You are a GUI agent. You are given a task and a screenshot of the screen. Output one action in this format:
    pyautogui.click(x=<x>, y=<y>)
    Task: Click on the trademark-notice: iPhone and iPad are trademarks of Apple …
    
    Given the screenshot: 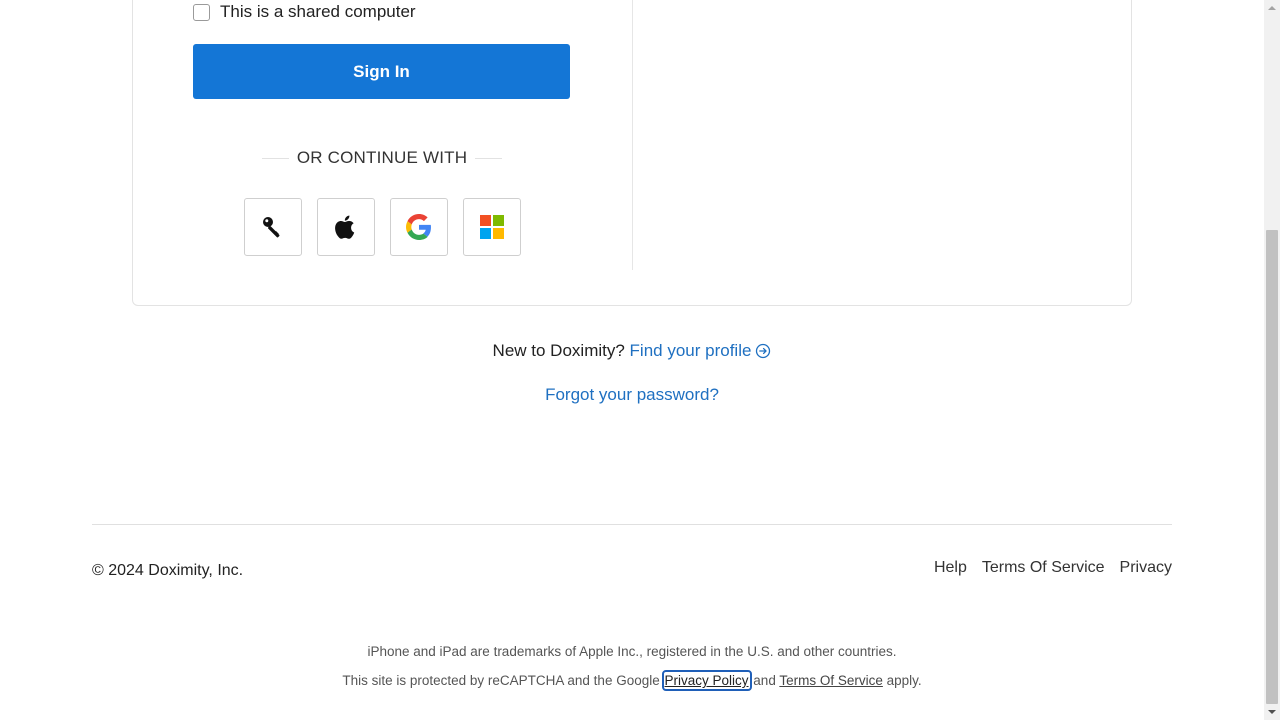 What is the action you would take?
    pyautogui.click(x=632, y=651)
    